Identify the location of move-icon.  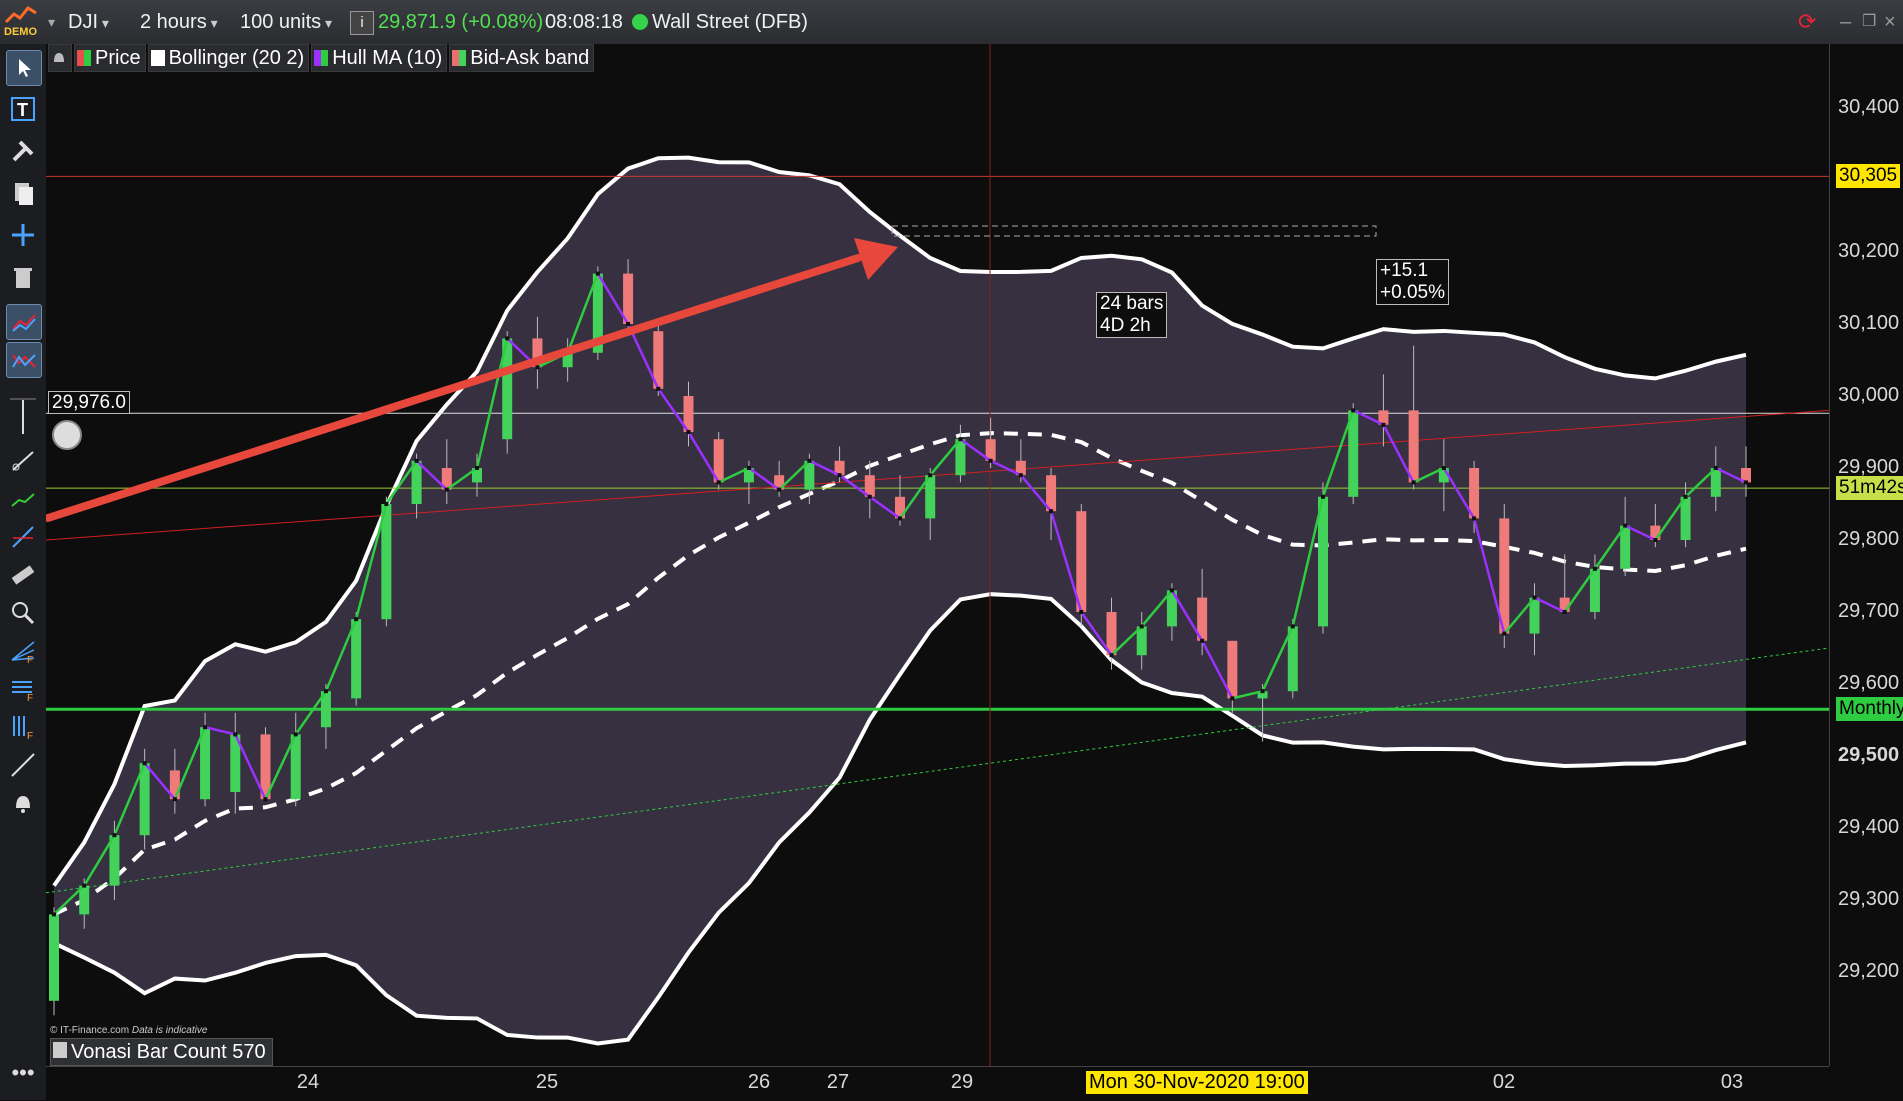
(23, 235).